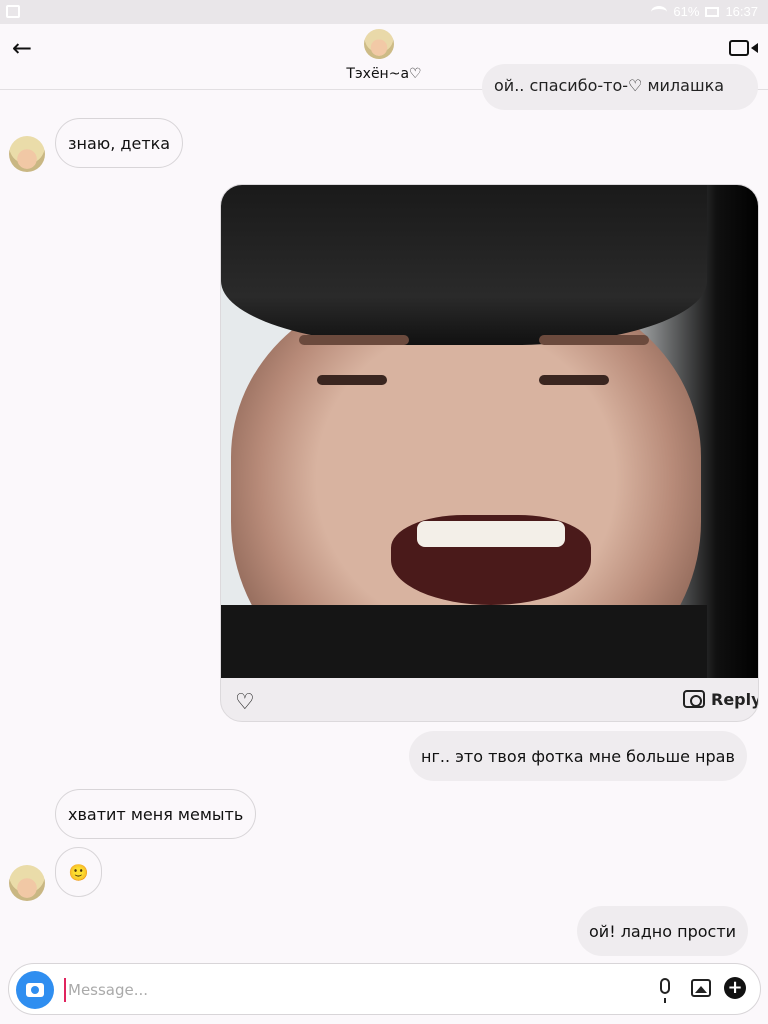 Image resolution: width=768 pixels, height=1024 pixels. Describe the element at coordinates (464, 641) in the screenshot. I see `photo-shirt` at that location.